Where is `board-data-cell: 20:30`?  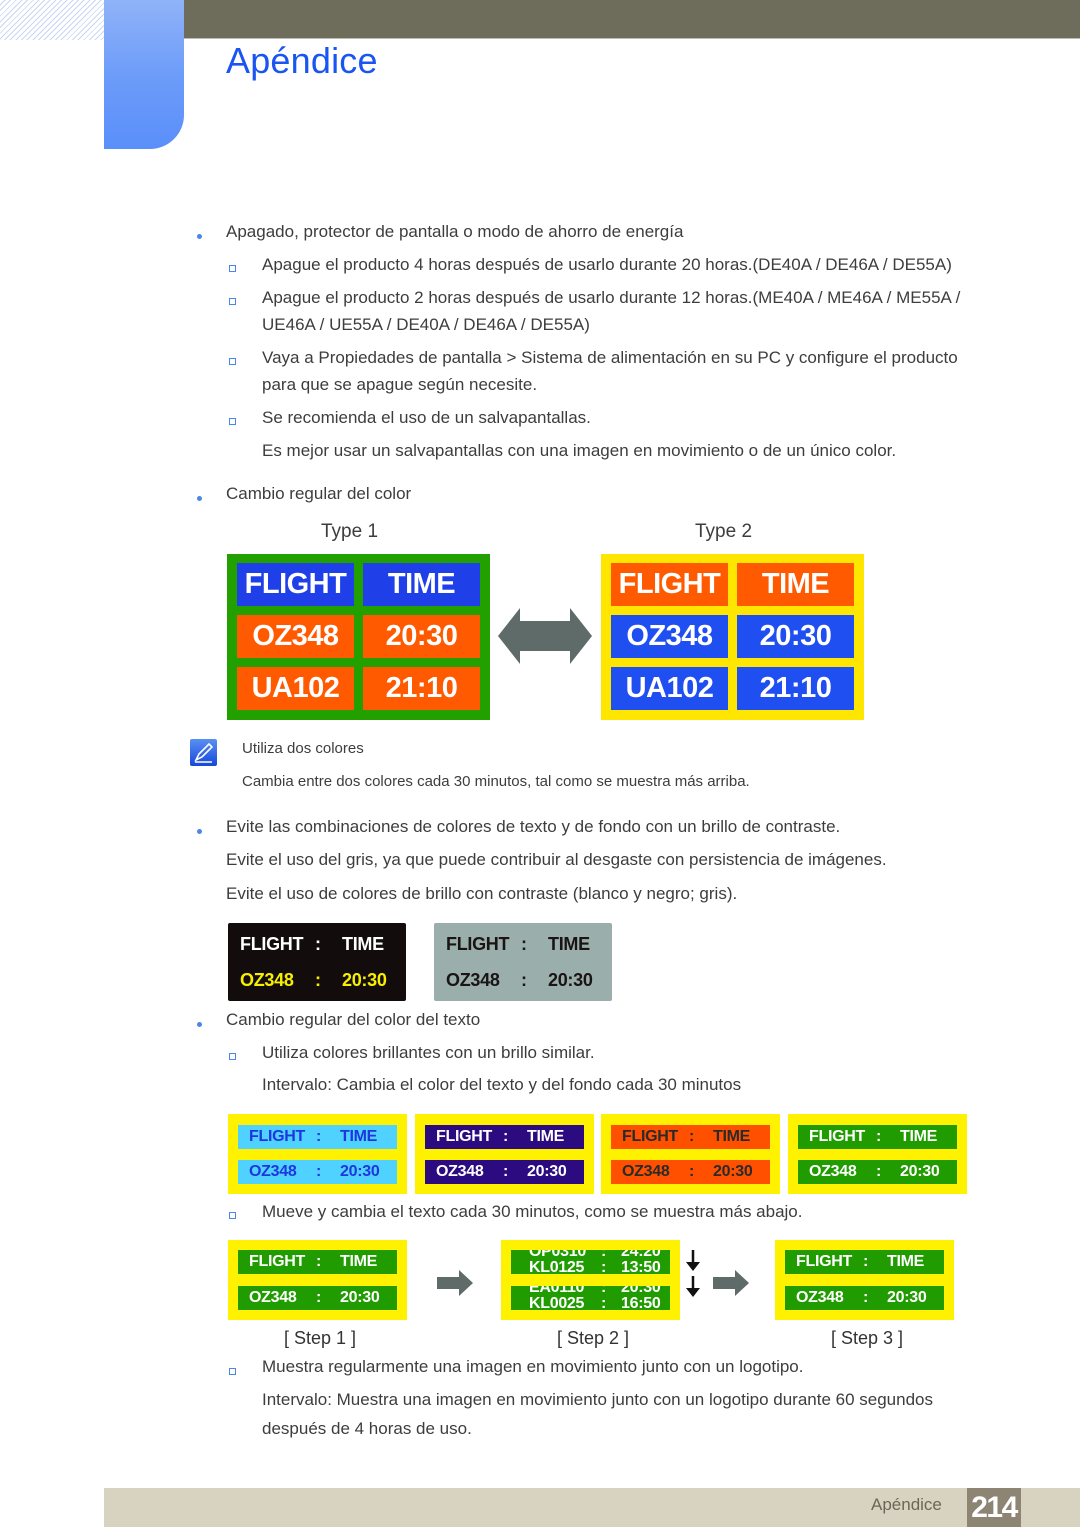 board-data-cell: 20:30 is located at coordinates (421, 636).